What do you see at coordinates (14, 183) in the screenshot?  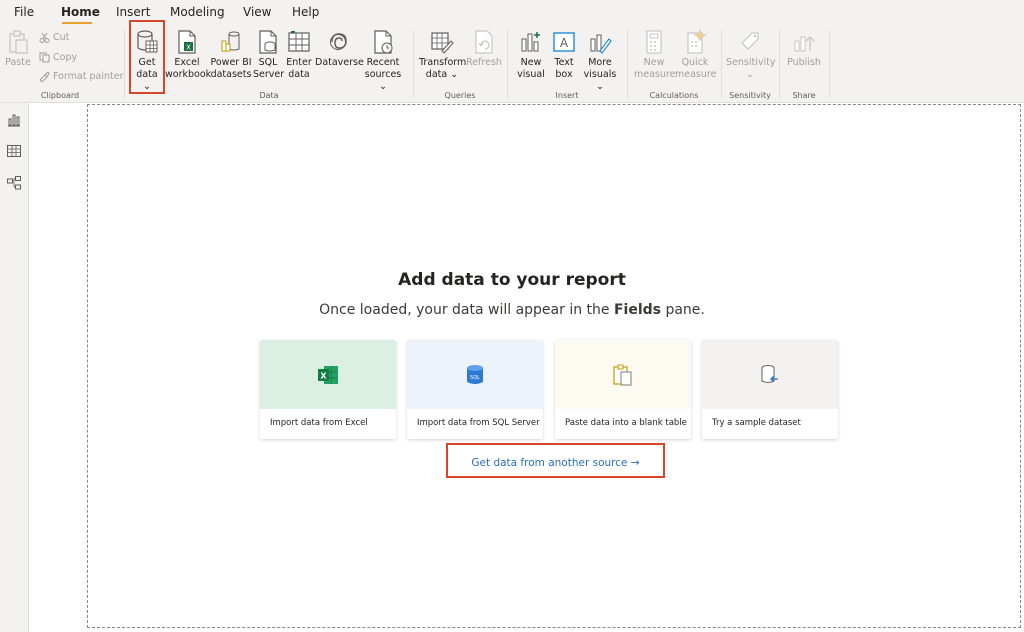 I see `model-view-icon` at bounding box center [14, 183].